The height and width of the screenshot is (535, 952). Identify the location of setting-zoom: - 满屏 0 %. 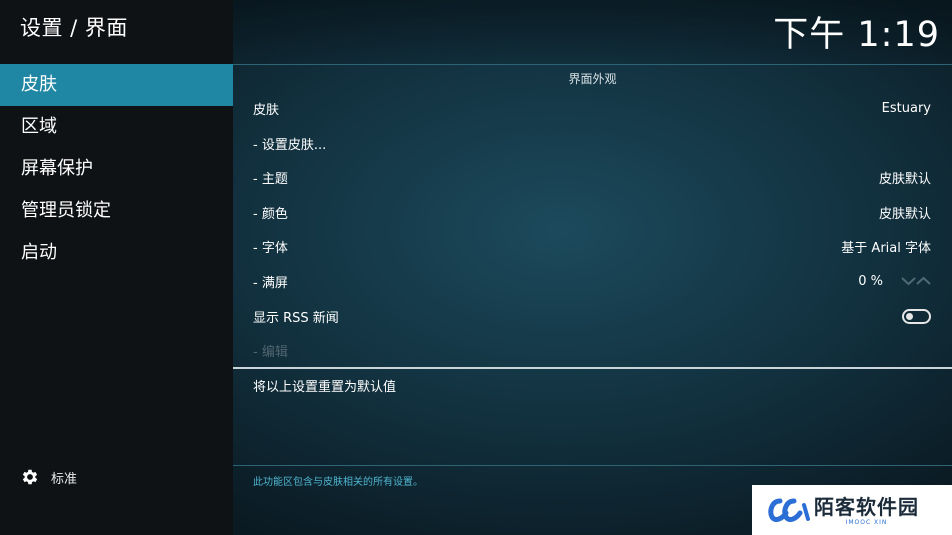
(592, 281).